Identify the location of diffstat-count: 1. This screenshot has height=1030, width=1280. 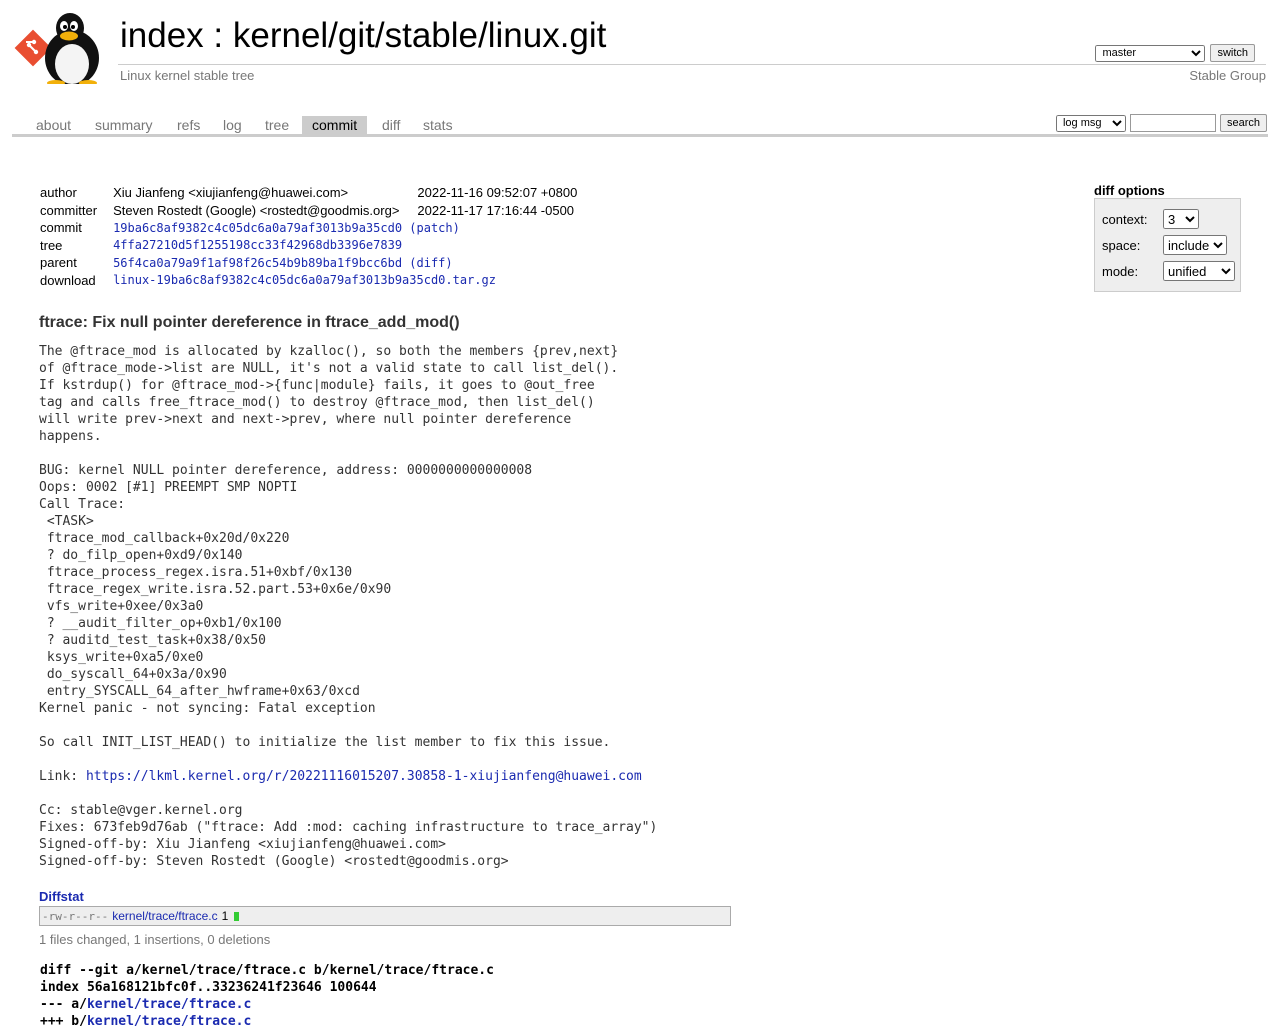
(225, 916).